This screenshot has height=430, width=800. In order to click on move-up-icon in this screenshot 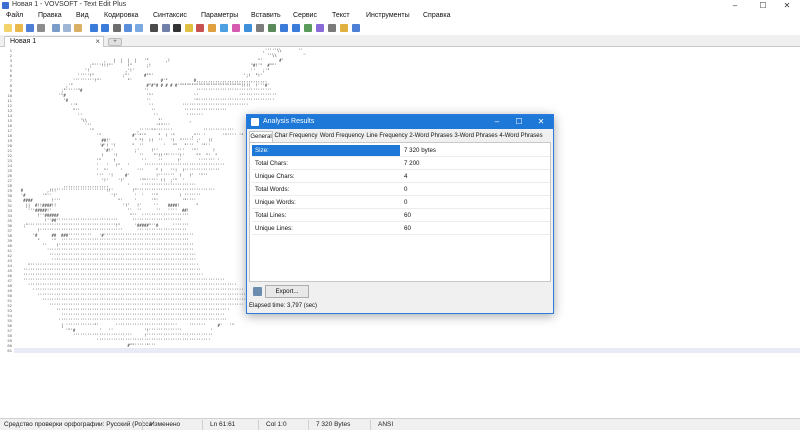, I will do `click(284, 28)`.